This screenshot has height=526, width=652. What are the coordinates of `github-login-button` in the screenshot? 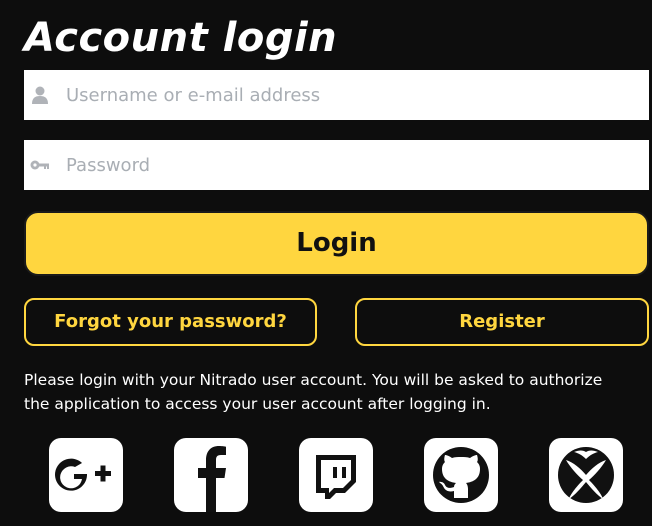 It's located at (461, 475).